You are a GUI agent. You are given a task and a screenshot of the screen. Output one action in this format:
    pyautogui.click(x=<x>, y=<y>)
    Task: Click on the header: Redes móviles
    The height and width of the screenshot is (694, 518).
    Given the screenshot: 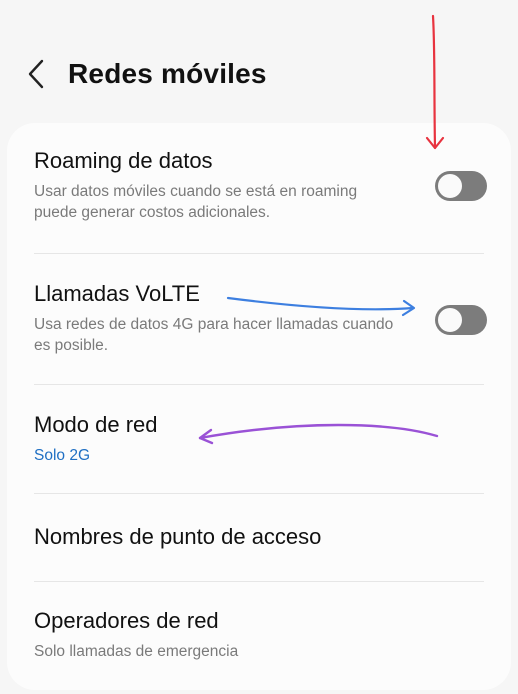 What is the action you would take?
    pyautogui.click(x=143, y=74)
    